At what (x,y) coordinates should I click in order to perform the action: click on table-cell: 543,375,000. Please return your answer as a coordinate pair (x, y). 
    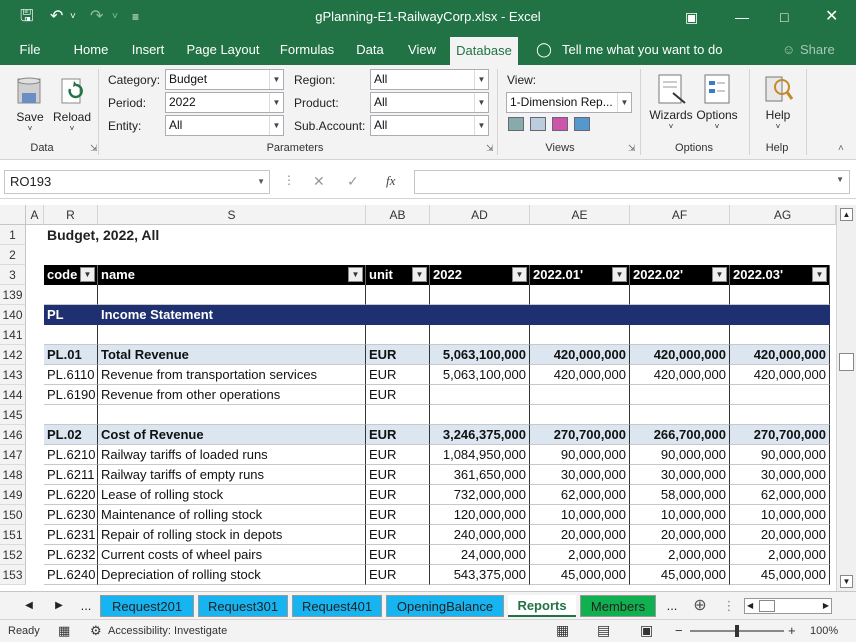
    Looking at the image, I should click on (480, 575).